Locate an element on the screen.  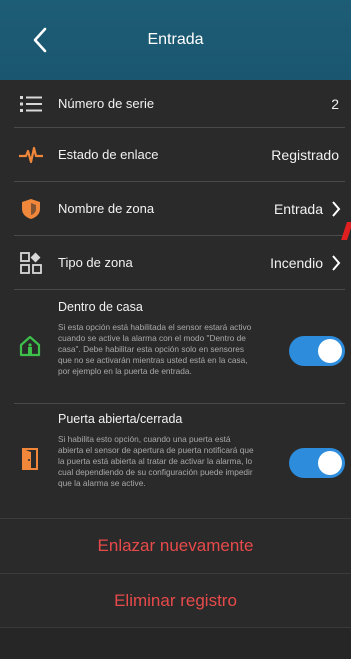
list-icon is located at coordinates (31, 104).